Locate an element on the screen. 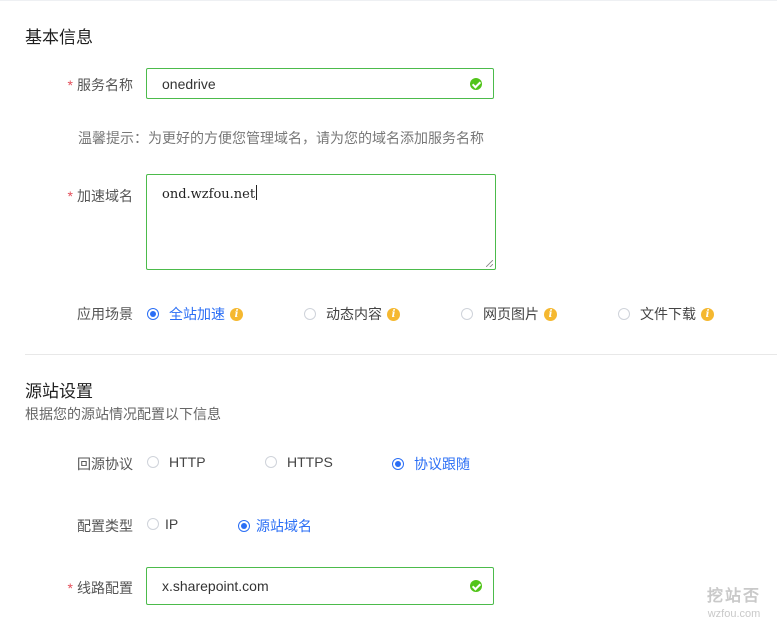  config-type-option-ip: IP is located at coordinates (162, 524).